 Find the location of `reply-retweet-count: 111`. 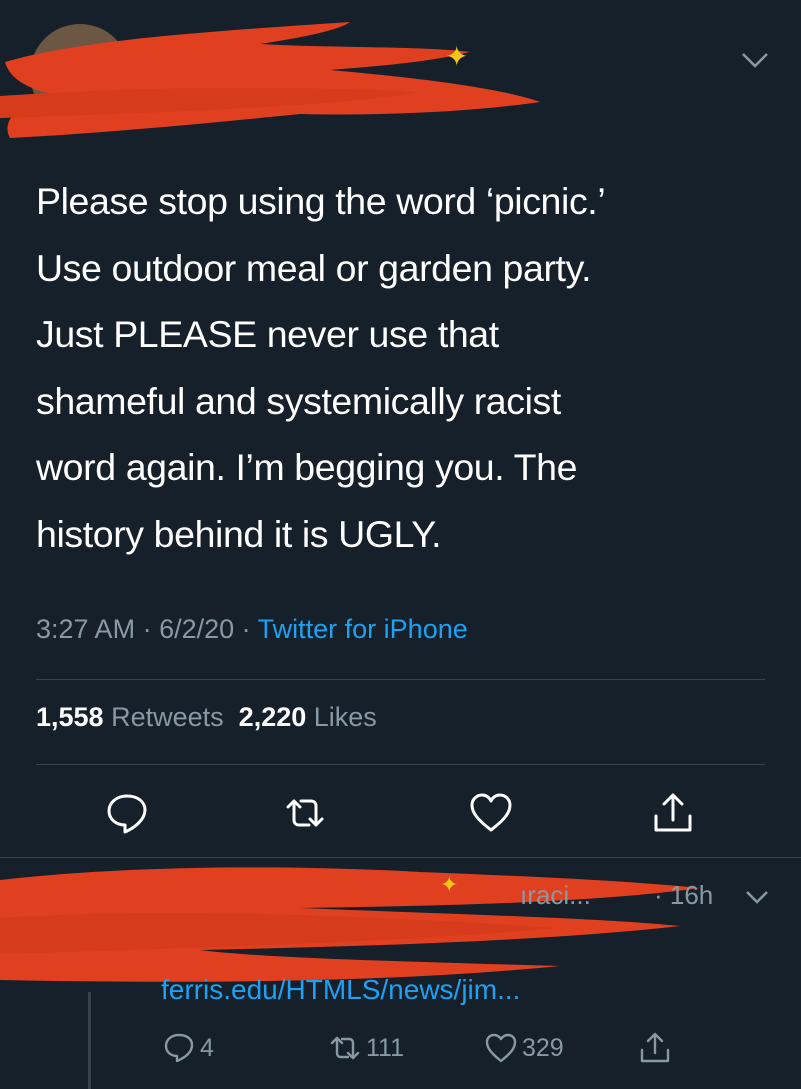

reply-retweet-count: 111 is located at coordinates (385, 1047).